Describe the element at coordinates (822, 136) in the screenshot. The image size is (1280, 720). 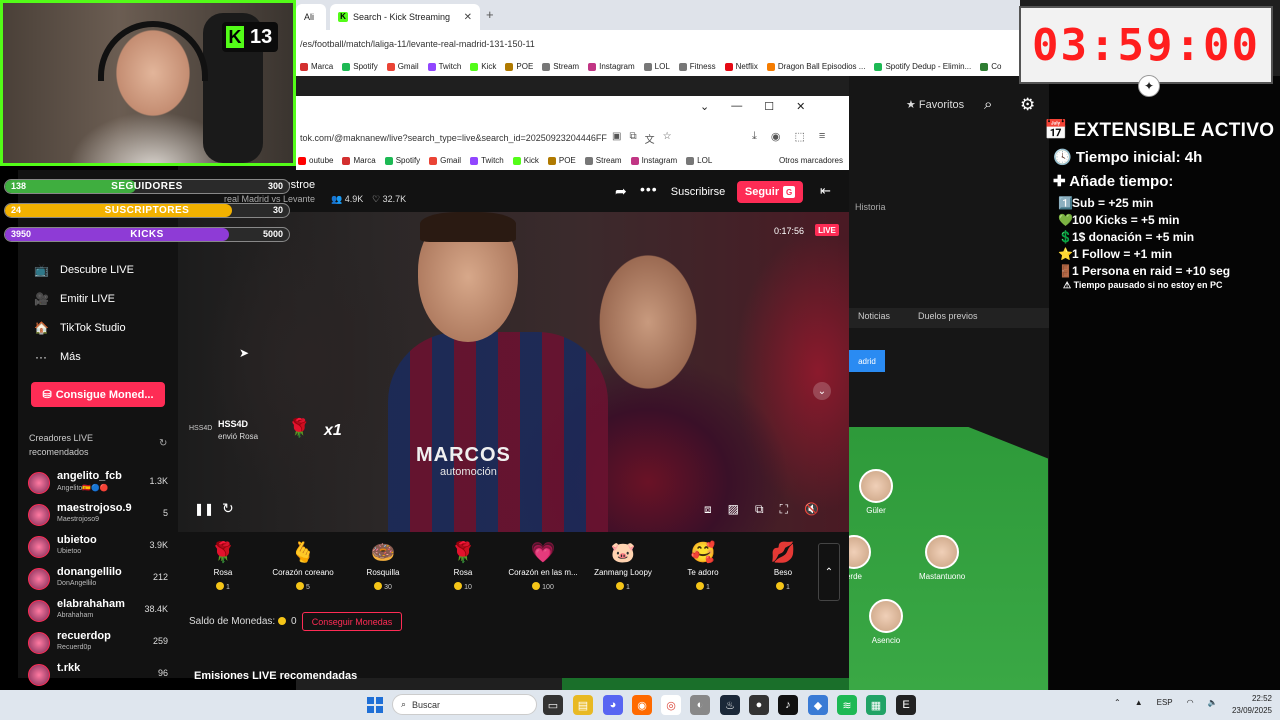
I see `menu-icon: ≡` at that location.